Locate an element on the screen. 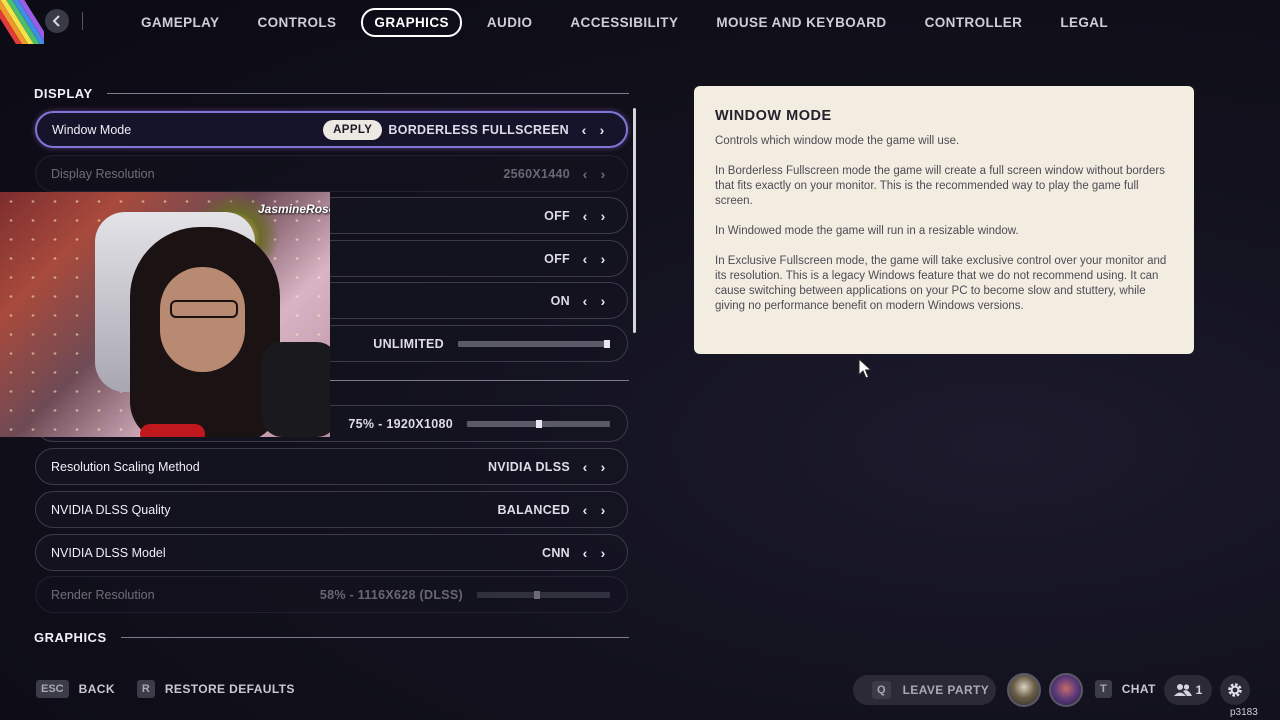  tab-graphics: GRAPHICS is located at coordinates (411, 22).